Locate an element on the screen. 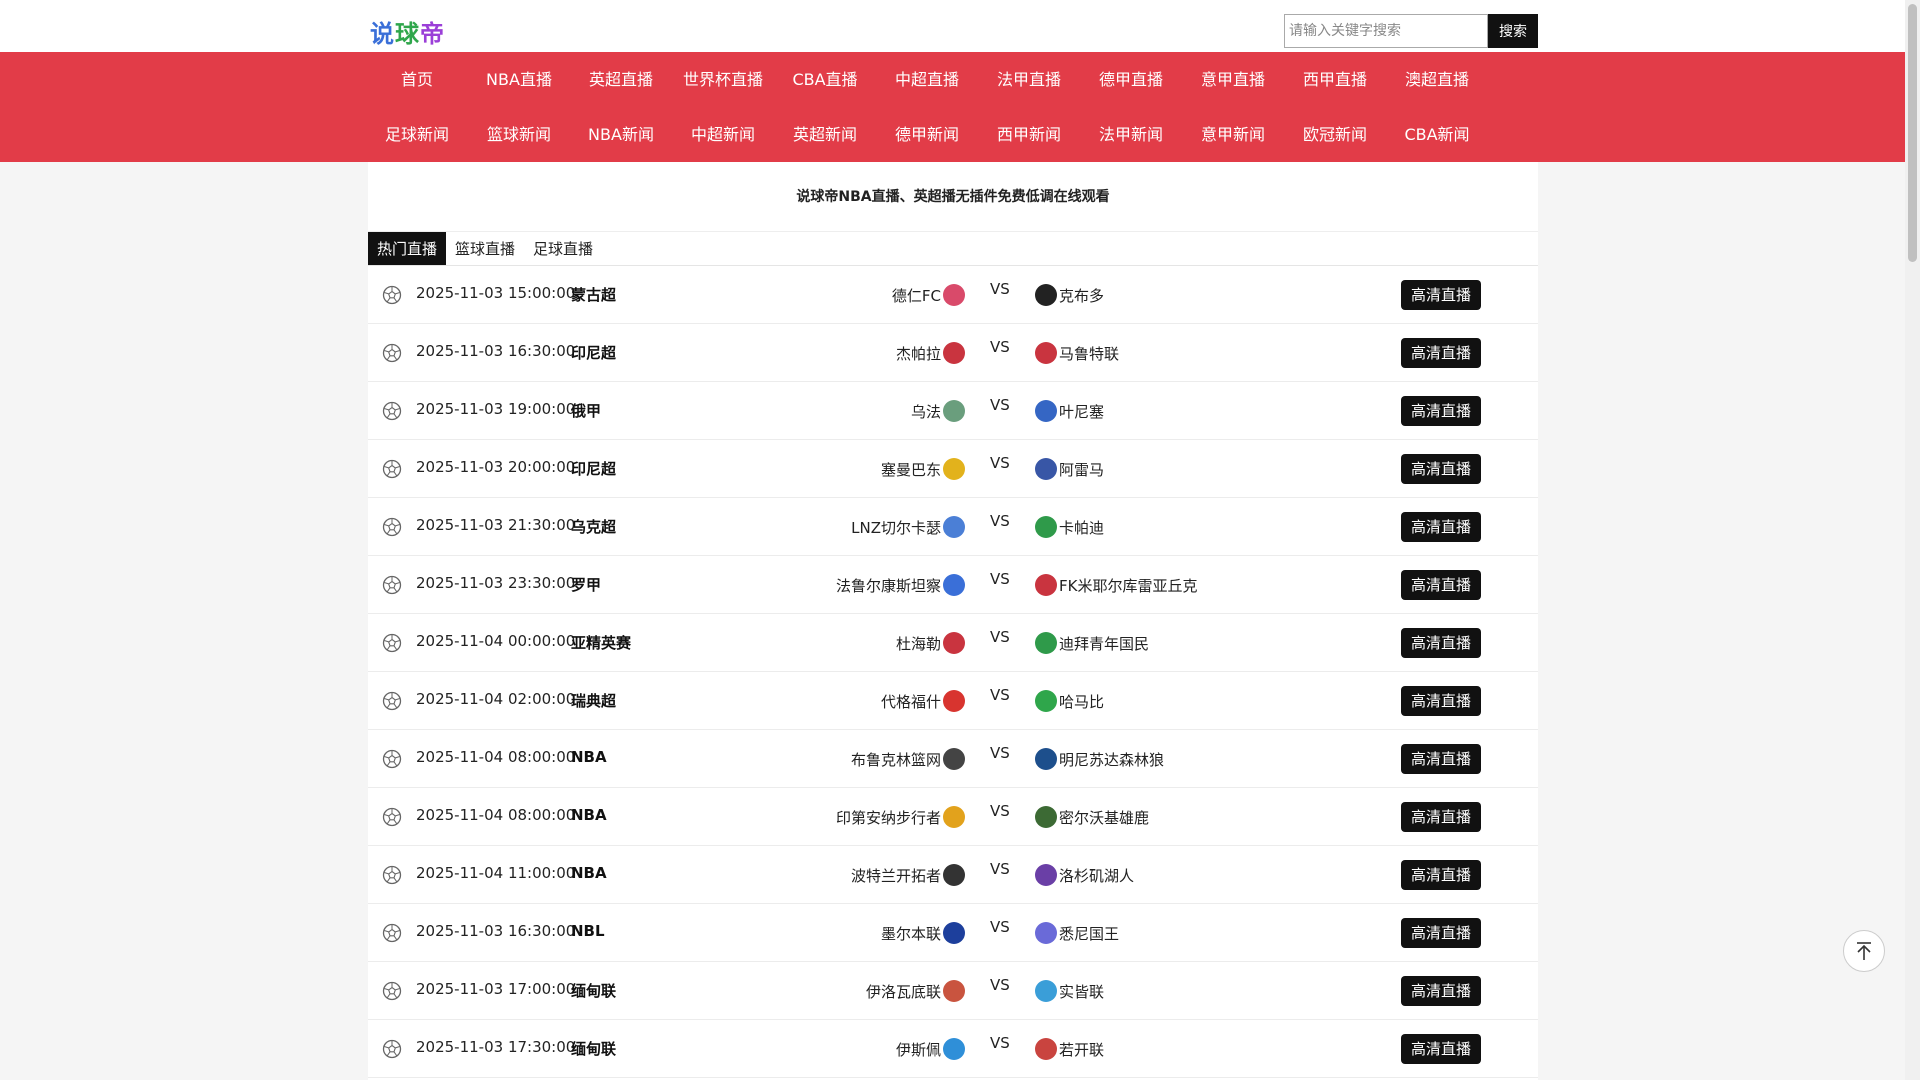 This screenshot has height=1080, width=1920. away-team-name: 叶尼塞 is located at coordinates (1082, 411).